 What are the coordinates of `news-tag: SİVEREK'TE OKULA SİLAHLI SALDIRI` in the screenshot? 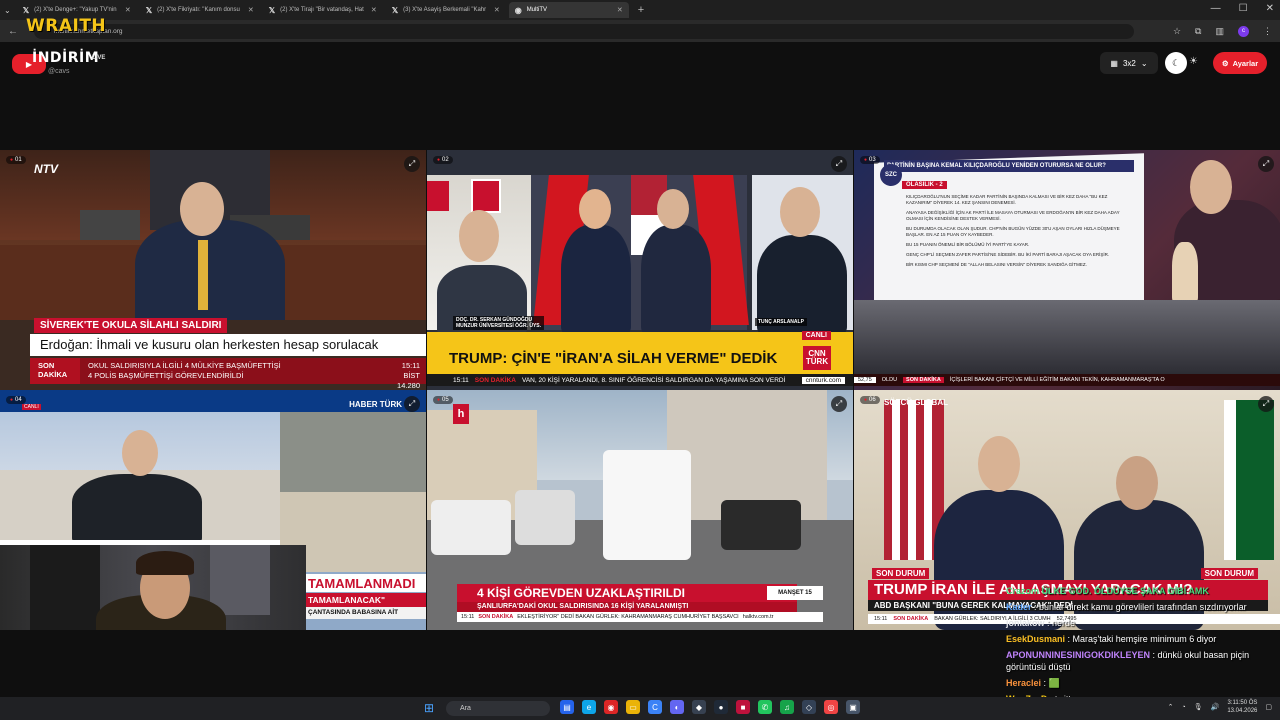 It's located at (131, 325).